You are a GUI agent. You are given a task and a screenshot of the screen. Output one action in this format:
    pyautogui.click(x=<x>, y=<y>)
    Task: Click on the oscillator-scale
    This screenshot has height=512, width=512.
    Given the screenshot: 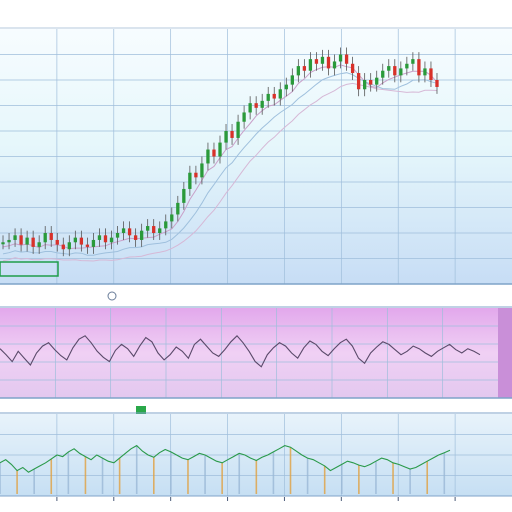 What is the action you would take?
    pyautogui.click(x=505, y=353)
    